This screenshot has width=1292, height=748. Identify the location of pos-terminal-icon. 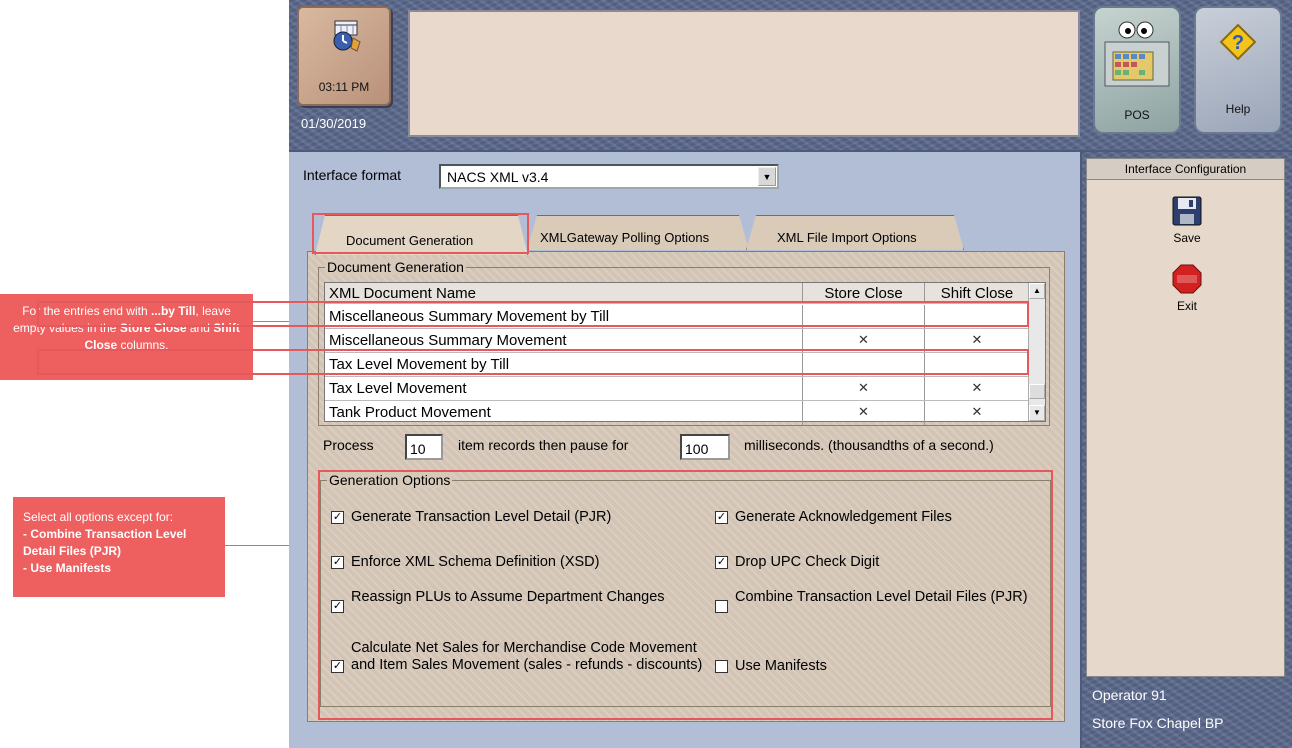
(1137, 54).